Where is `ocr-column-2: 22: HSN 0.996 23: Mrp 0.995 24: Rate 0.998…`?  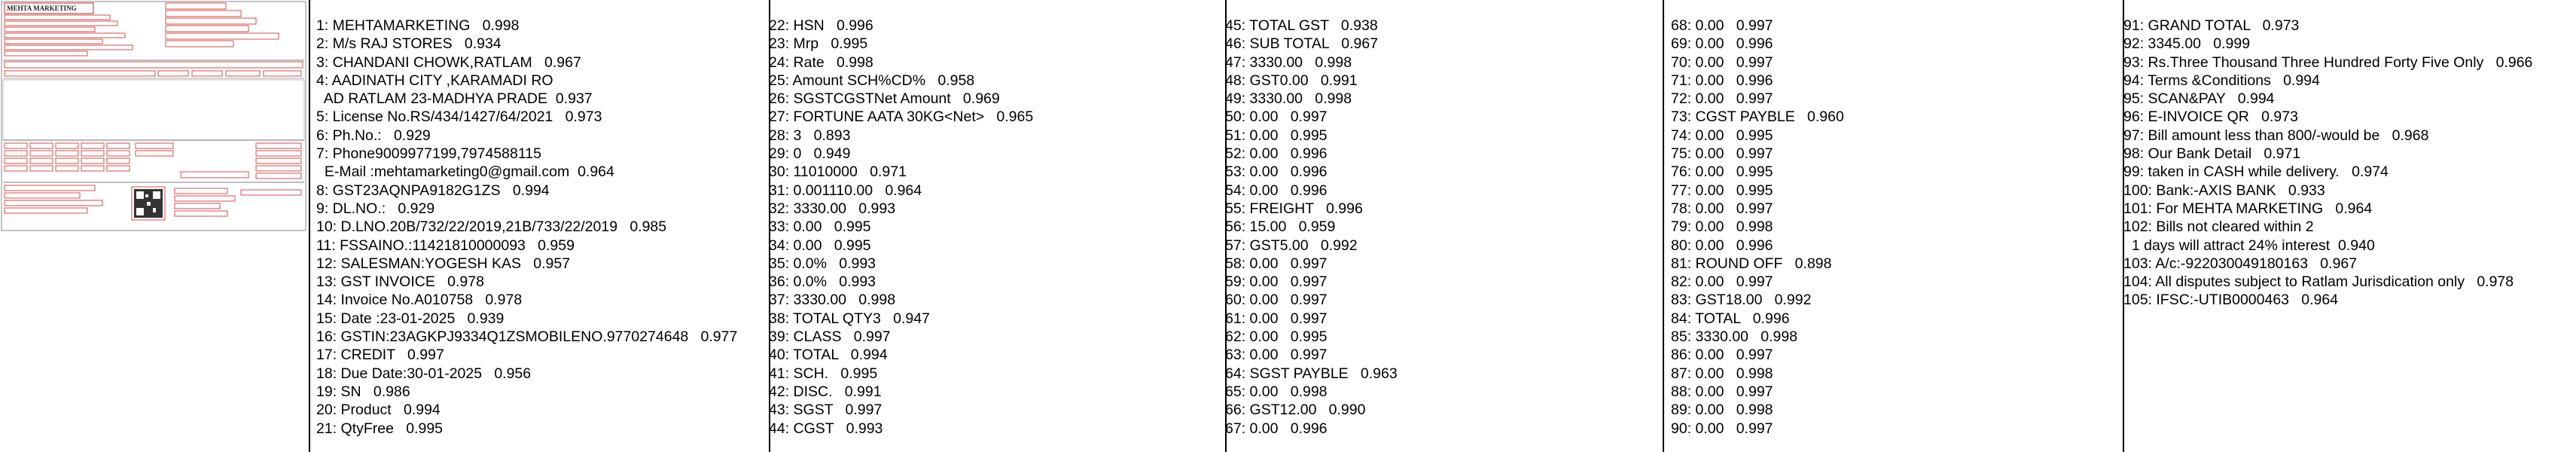
ocr-column-2: 22: HSN 0.996 23: Mrp 0.995 24: Rate 0.998… is located at coordinates (901, 227).